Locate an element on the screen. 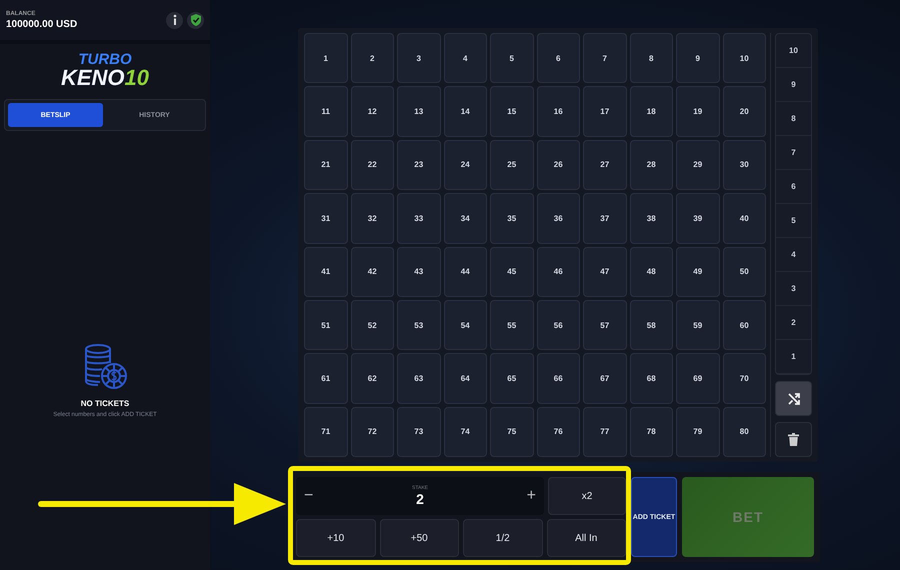  plus-button: + is located at coordinates (531, 496).